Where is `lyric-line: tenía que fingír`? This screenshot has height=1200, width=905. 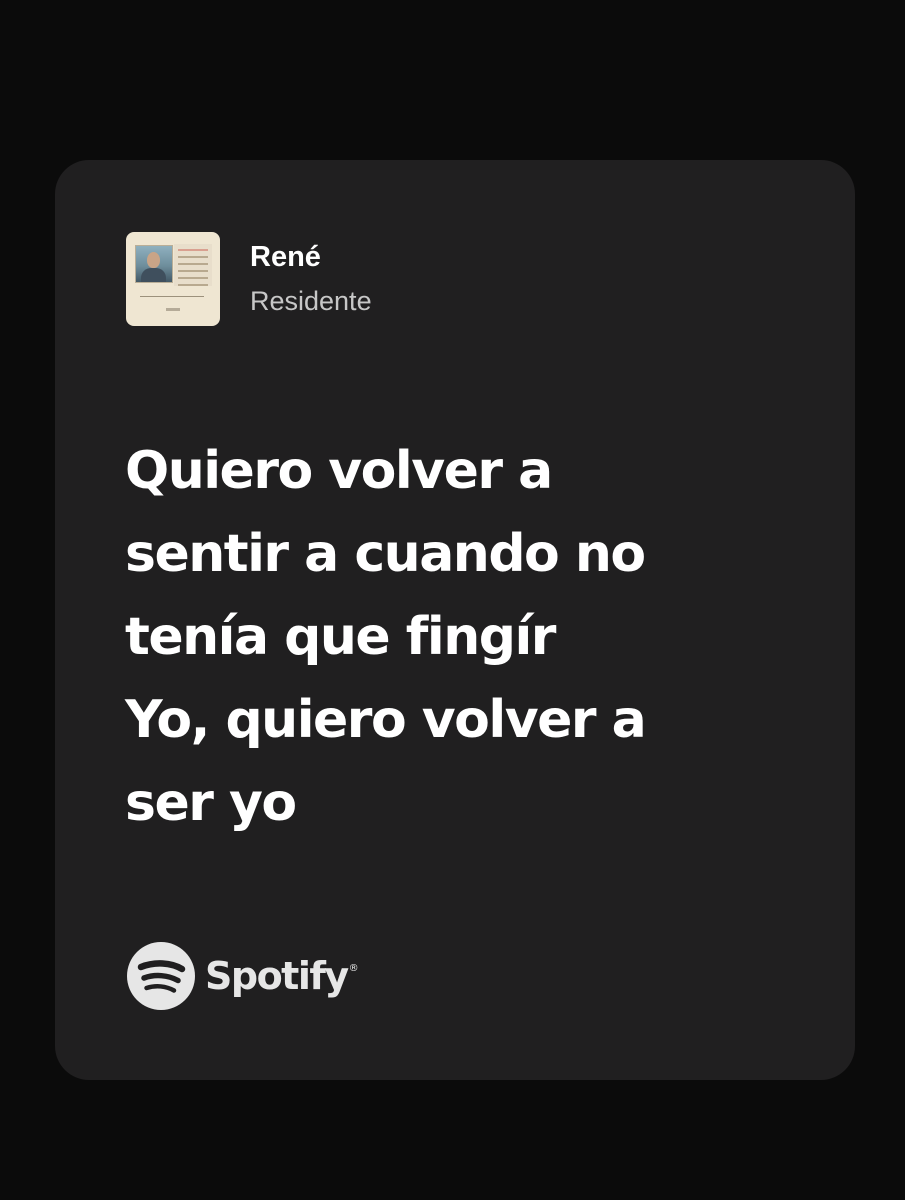 lyric-line: tenía que fingír is located at coordinates (340, 637).